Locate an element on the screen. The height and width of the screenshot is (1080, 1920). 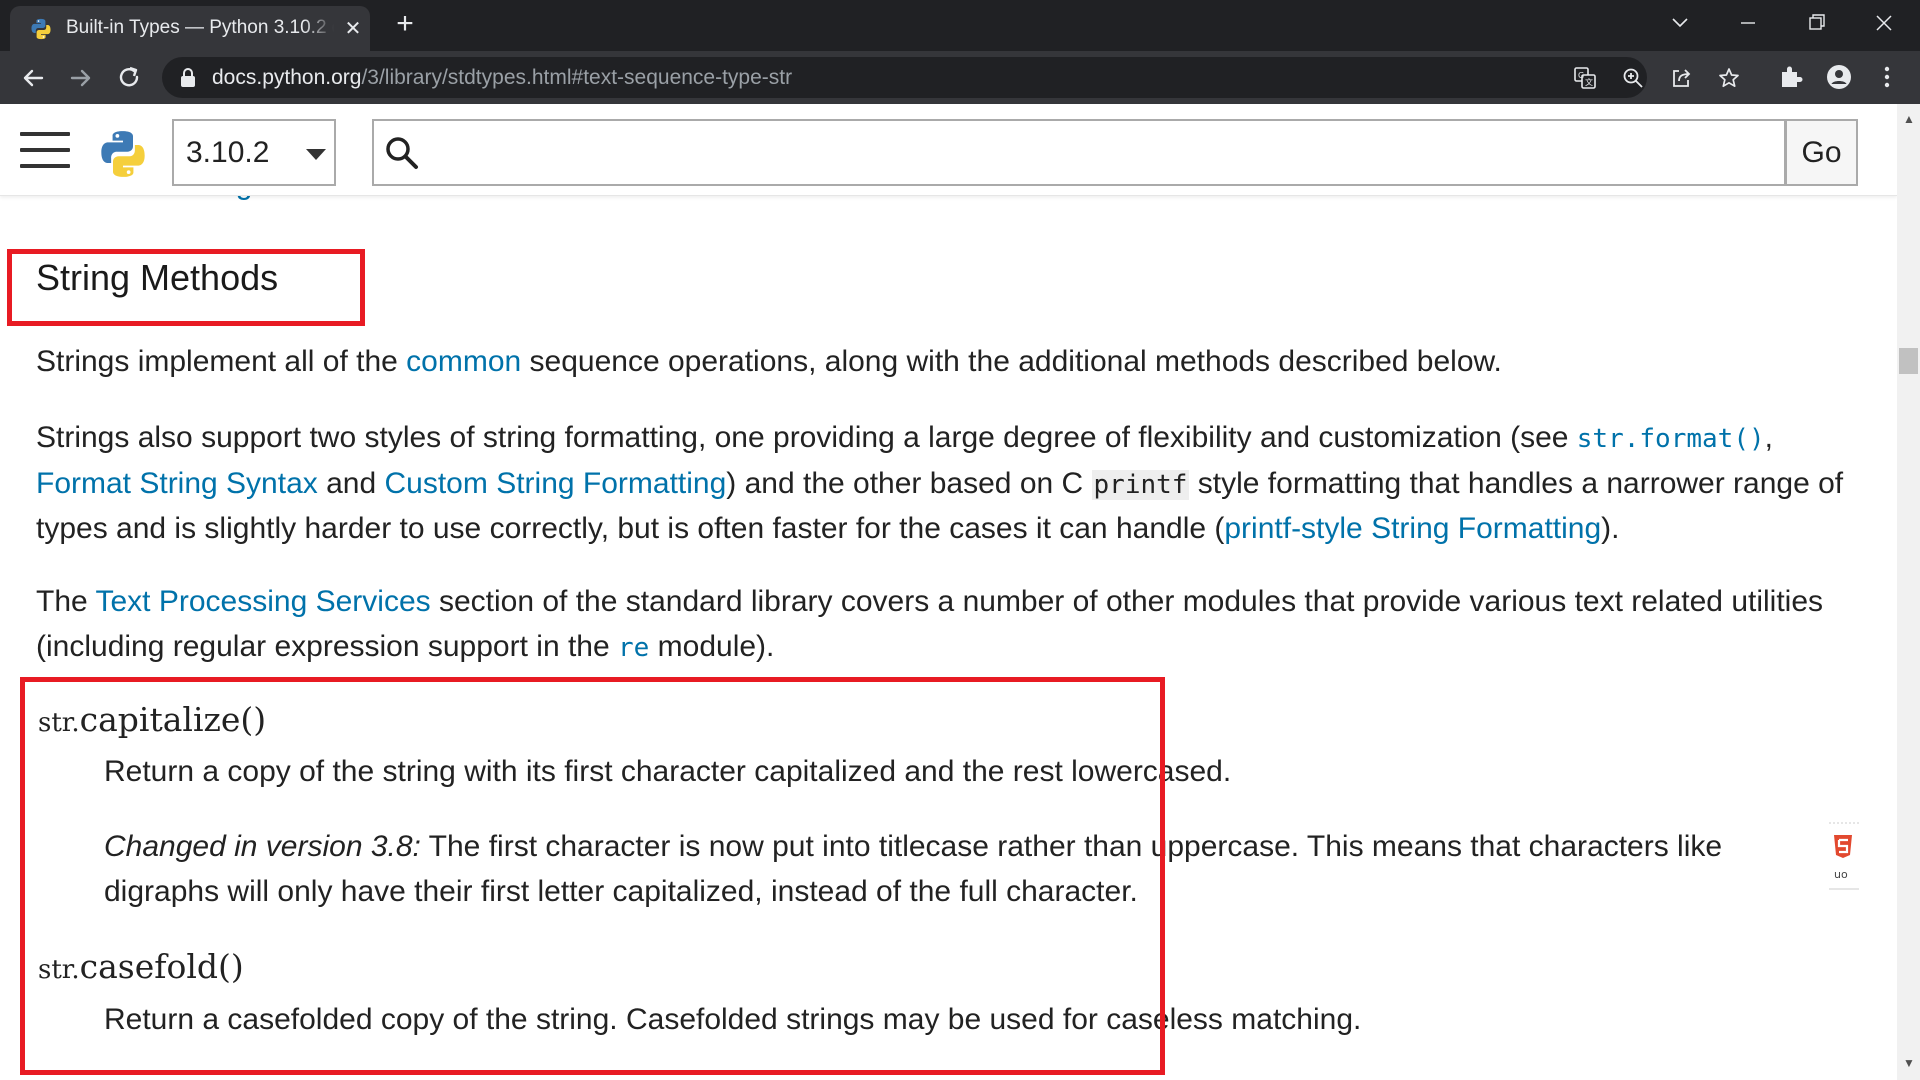
floating-extension-badge: uo is located at coordinates (1844, 857).